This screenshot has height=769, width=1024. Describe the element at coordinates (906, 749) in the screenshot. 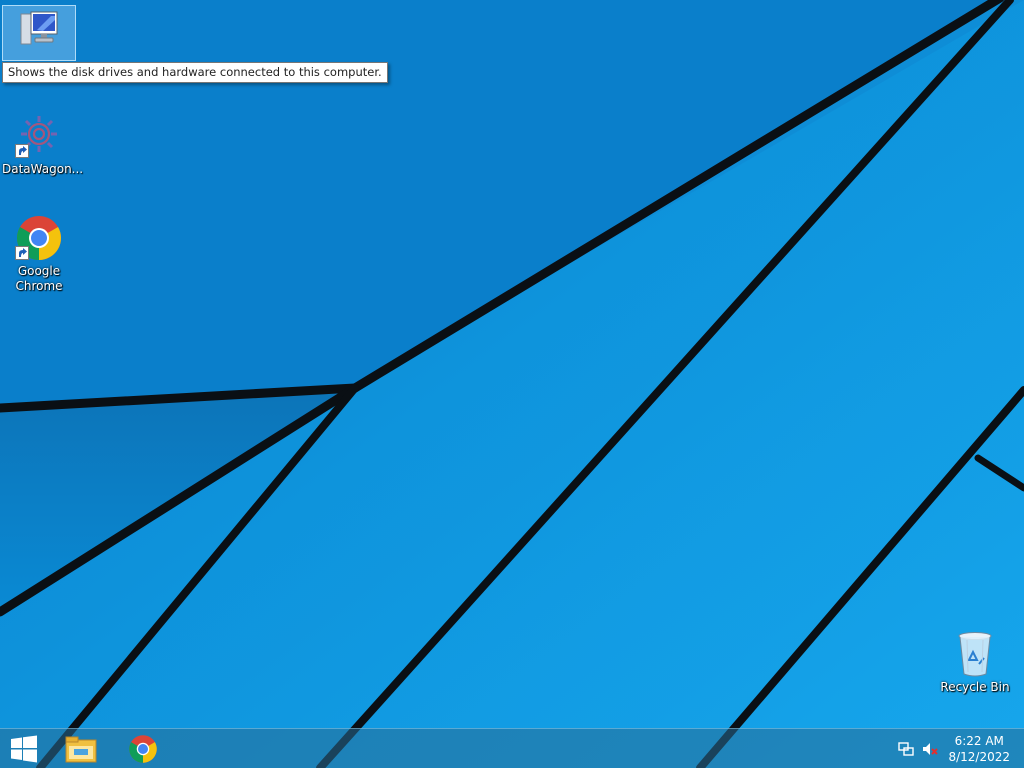

I see `network-icon` at that location.